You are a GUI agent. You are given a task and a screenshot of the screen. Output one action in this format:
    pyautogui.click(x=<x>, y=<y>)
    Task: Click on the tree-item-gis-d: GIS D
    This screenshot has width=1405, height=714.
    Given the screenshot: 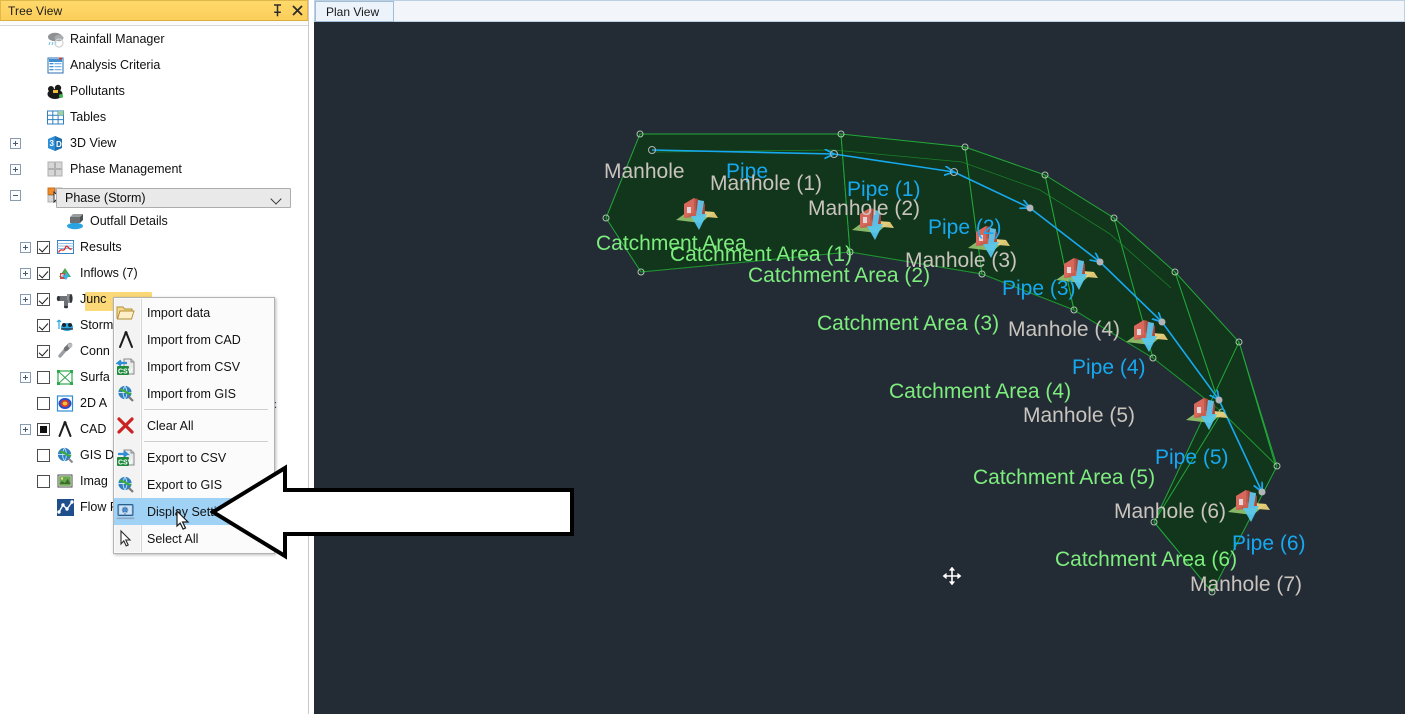 What is the action you would take?
    pyautogui.click(x=57, y=455)
    